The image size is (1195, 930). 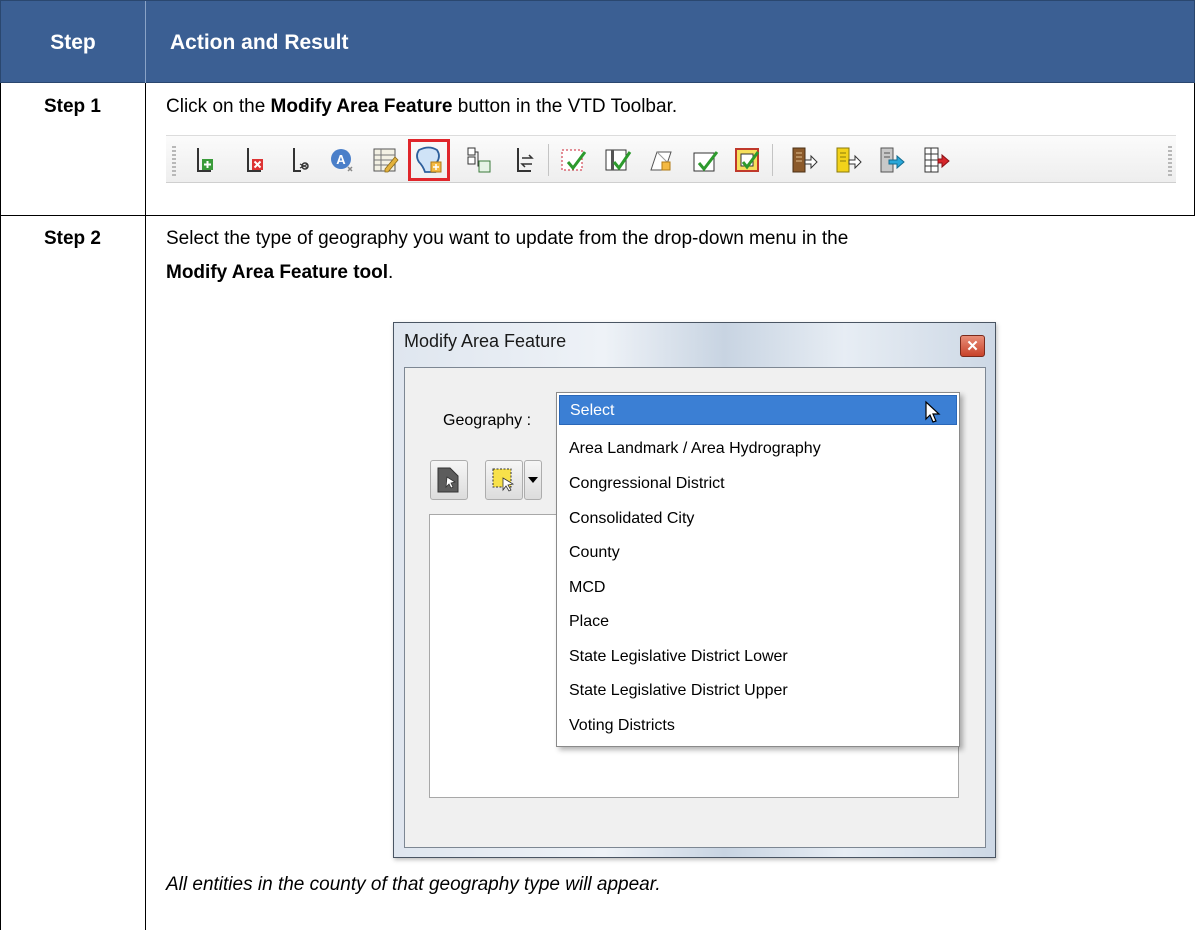 I want to click on header-action-result: Action and Result, so click(x=259, y=42).